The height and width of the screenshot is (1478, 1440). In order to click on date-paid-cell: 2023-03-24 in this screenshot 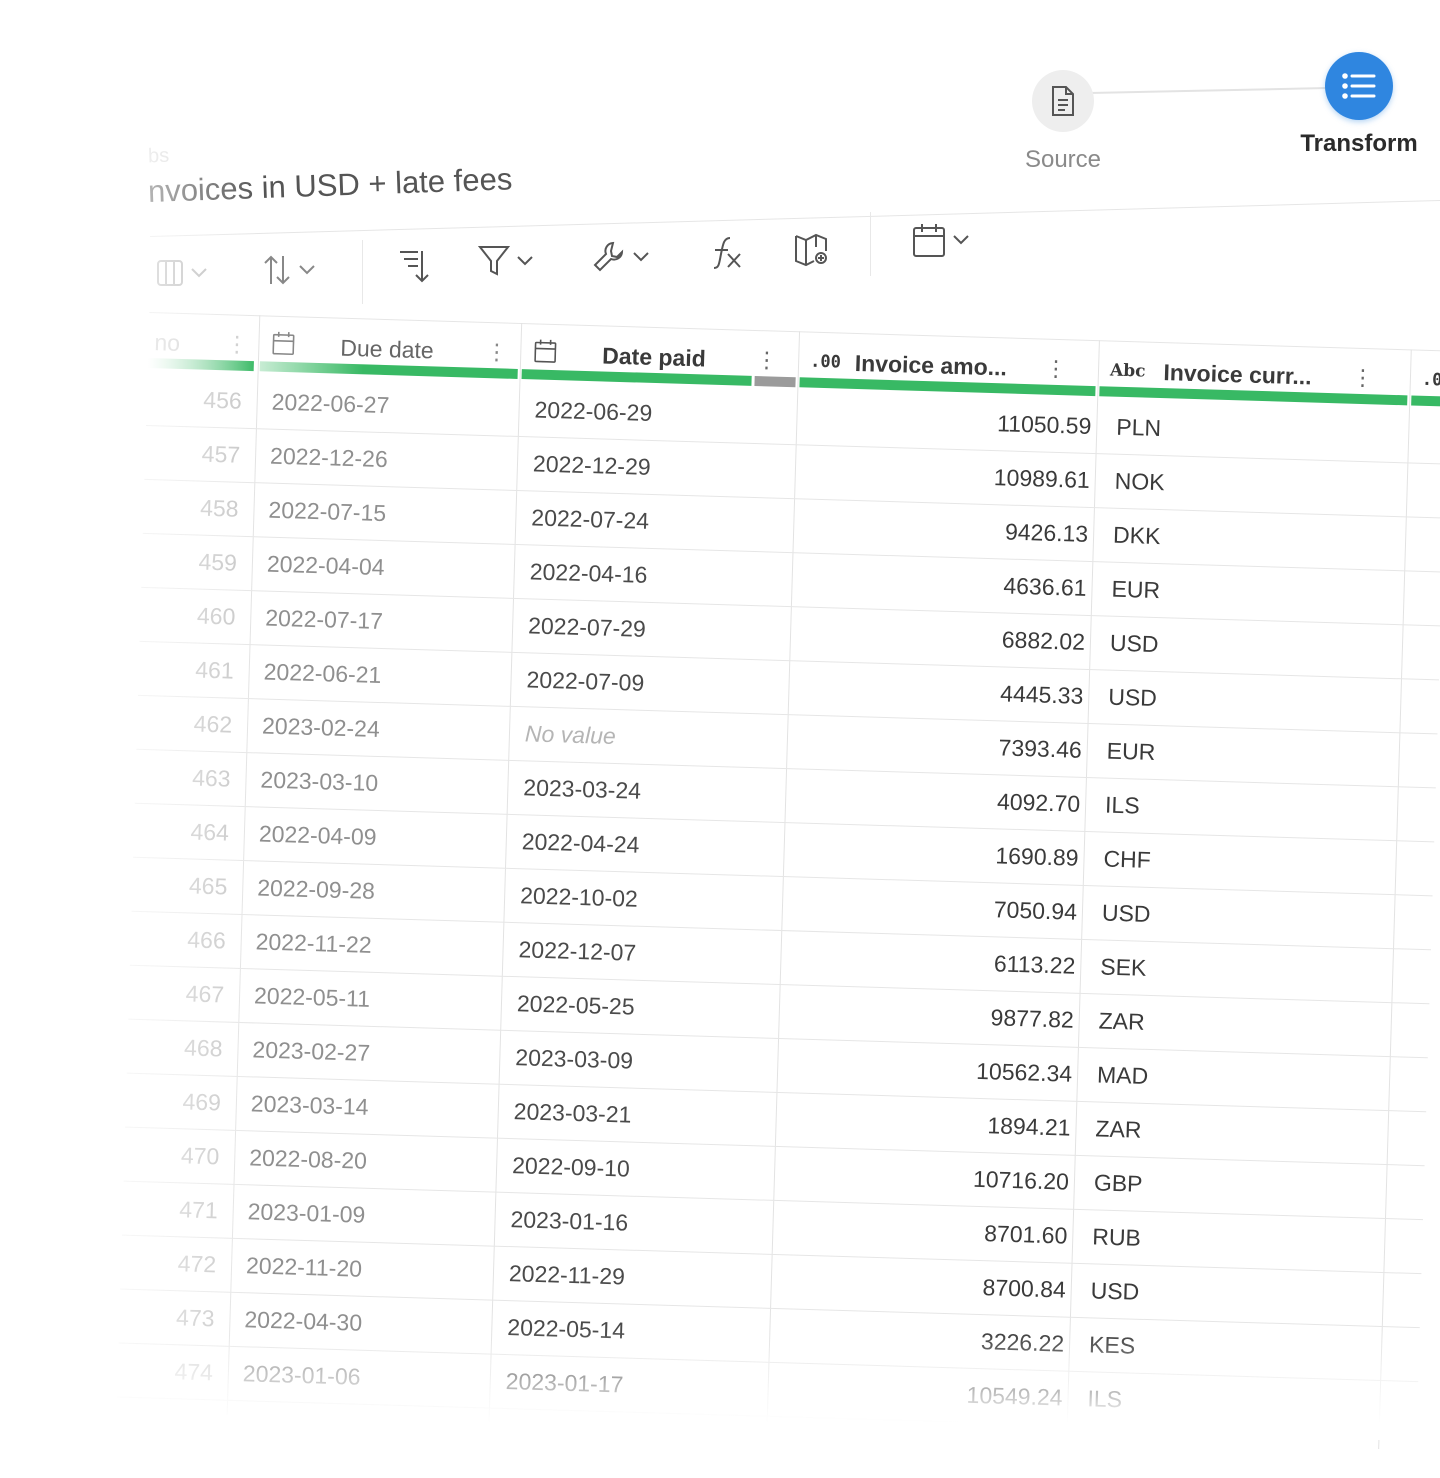, I will do `click(582, 789)`.